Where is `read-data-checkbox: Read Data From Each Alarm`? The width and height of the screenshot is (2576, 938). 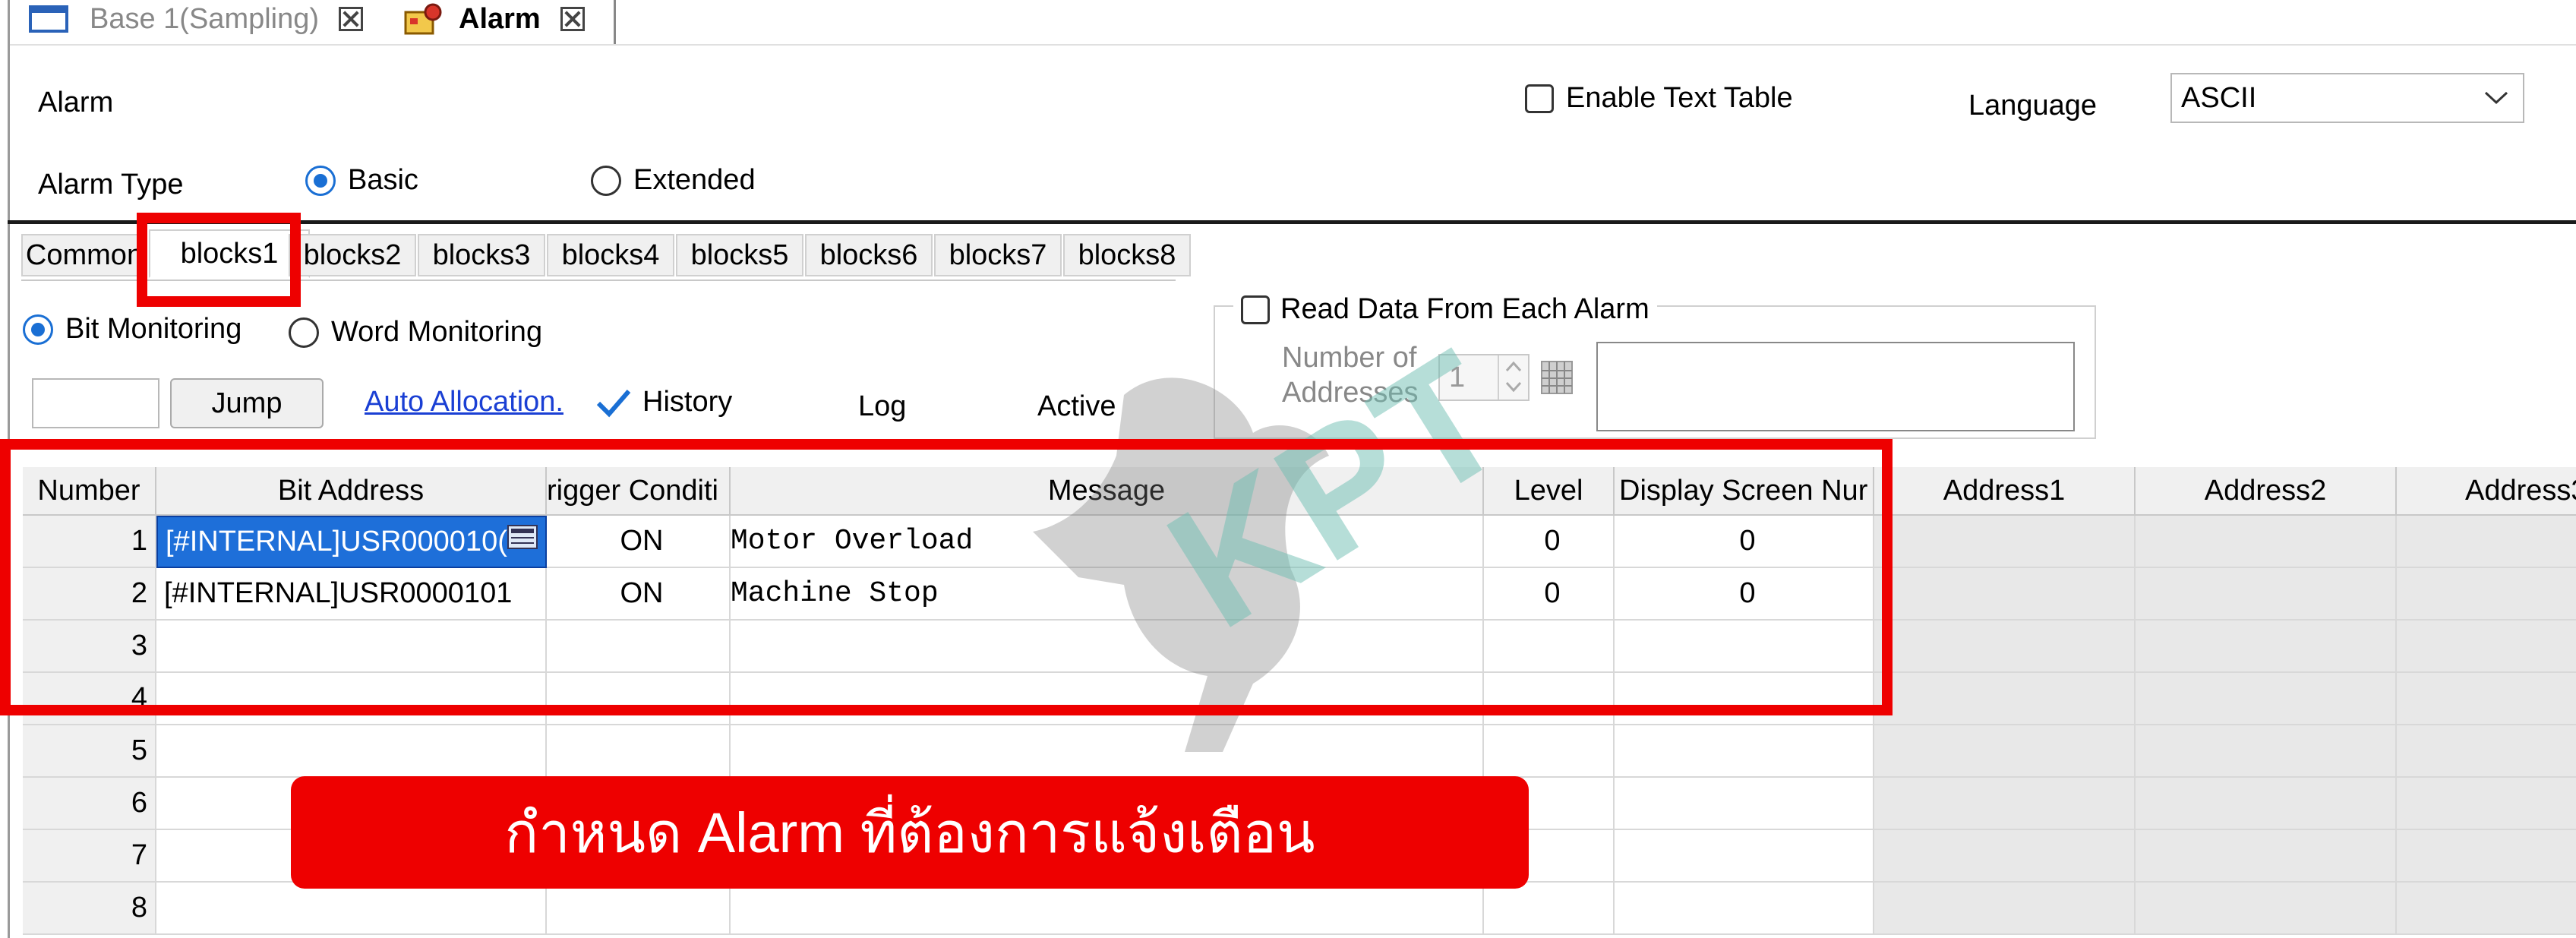 read-data-checkbox: Read Data From Each Alarm is located at coordinates (1445, 309).